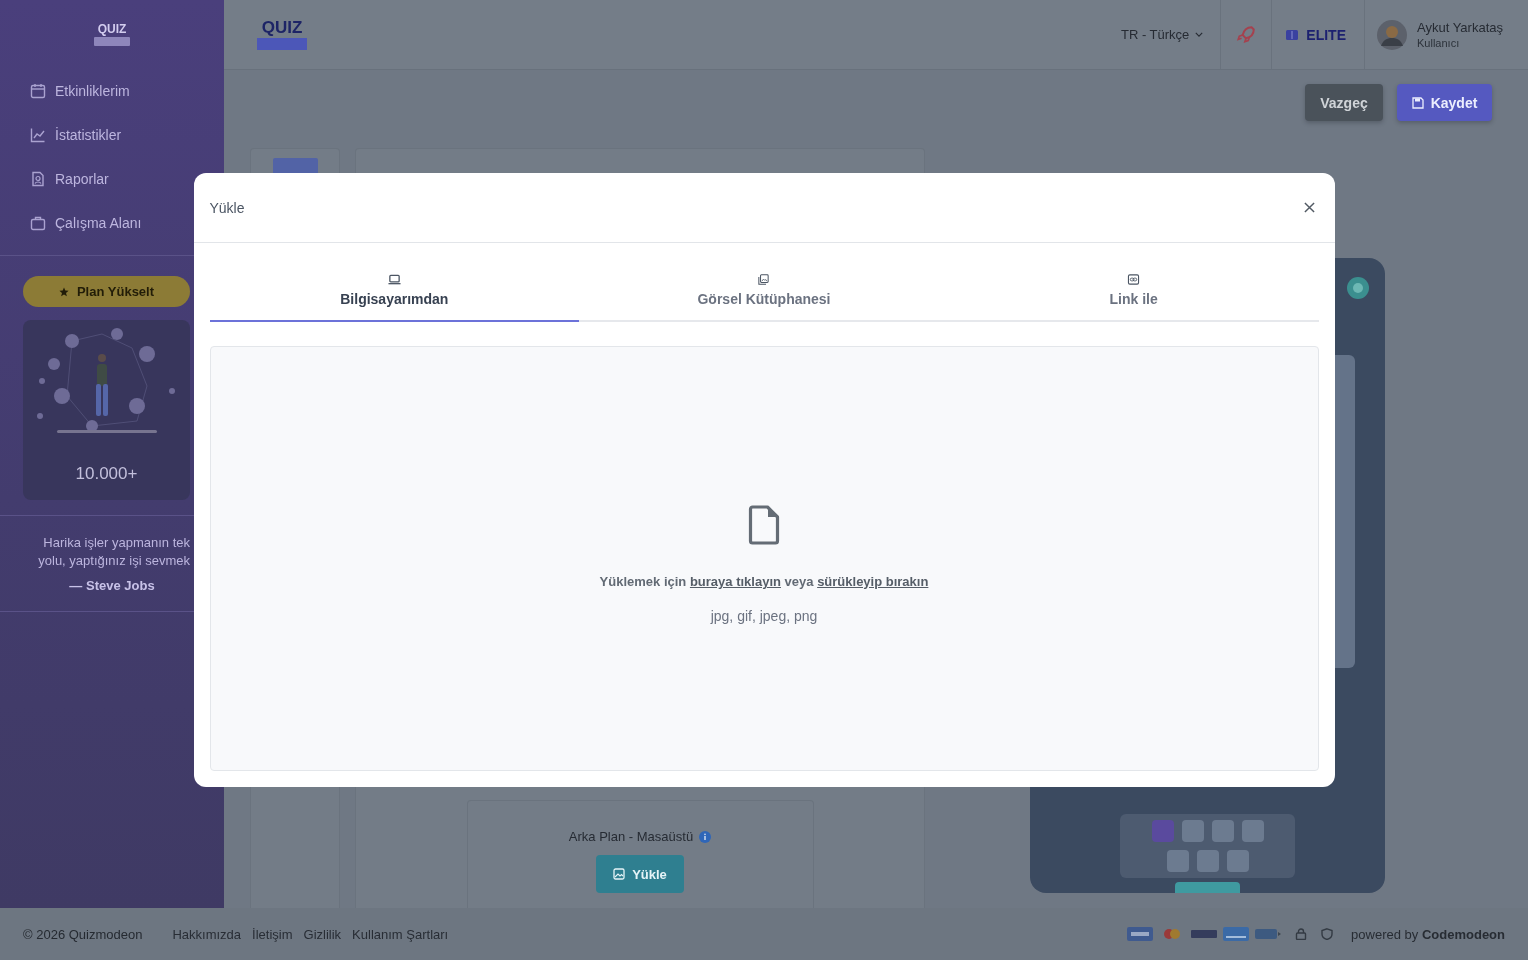 The height and width of the screenshot is (960, 1528). What do you see at coordinates (1134, 279) in the screenshot?
I see `link-icon` at bounding box center [1134, 279].